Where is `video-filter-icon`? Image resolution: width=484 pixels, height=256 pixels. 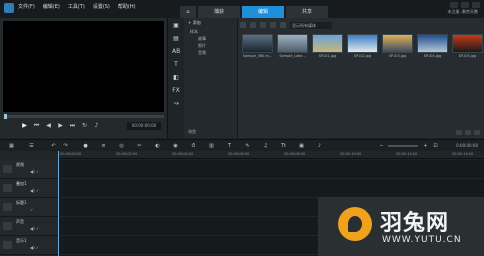 video-filter-icon is located at coordinates (263, 25).